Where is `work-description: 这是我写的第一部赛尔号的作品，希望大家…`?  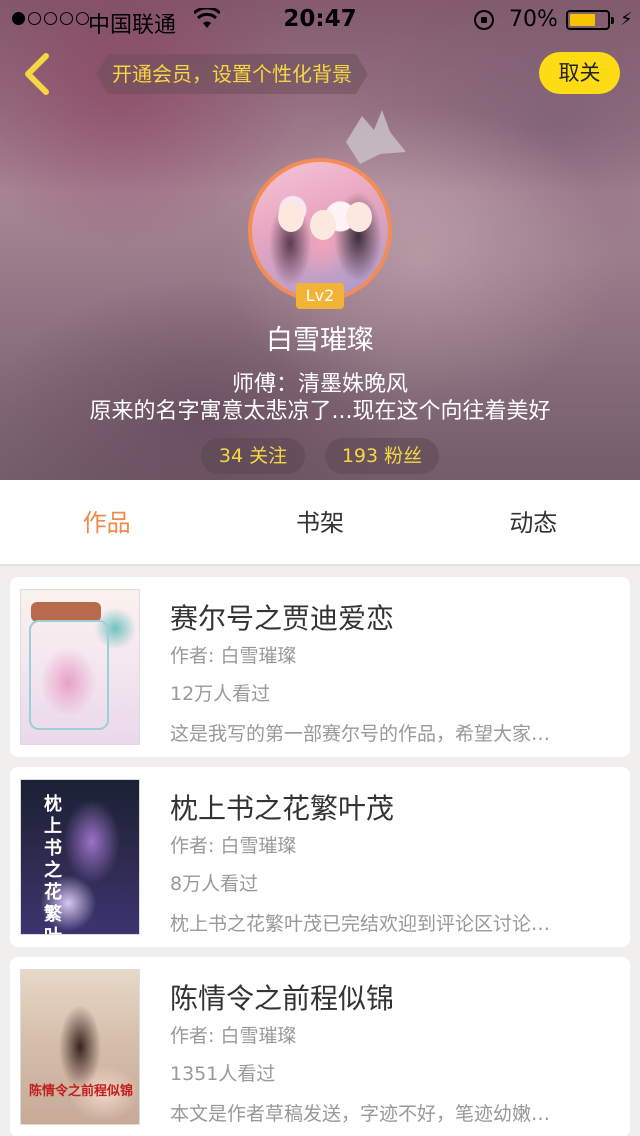
work-description: 这是我写的第一部赛尔号的作品，希望大家… is located at coordinates (360, 734).